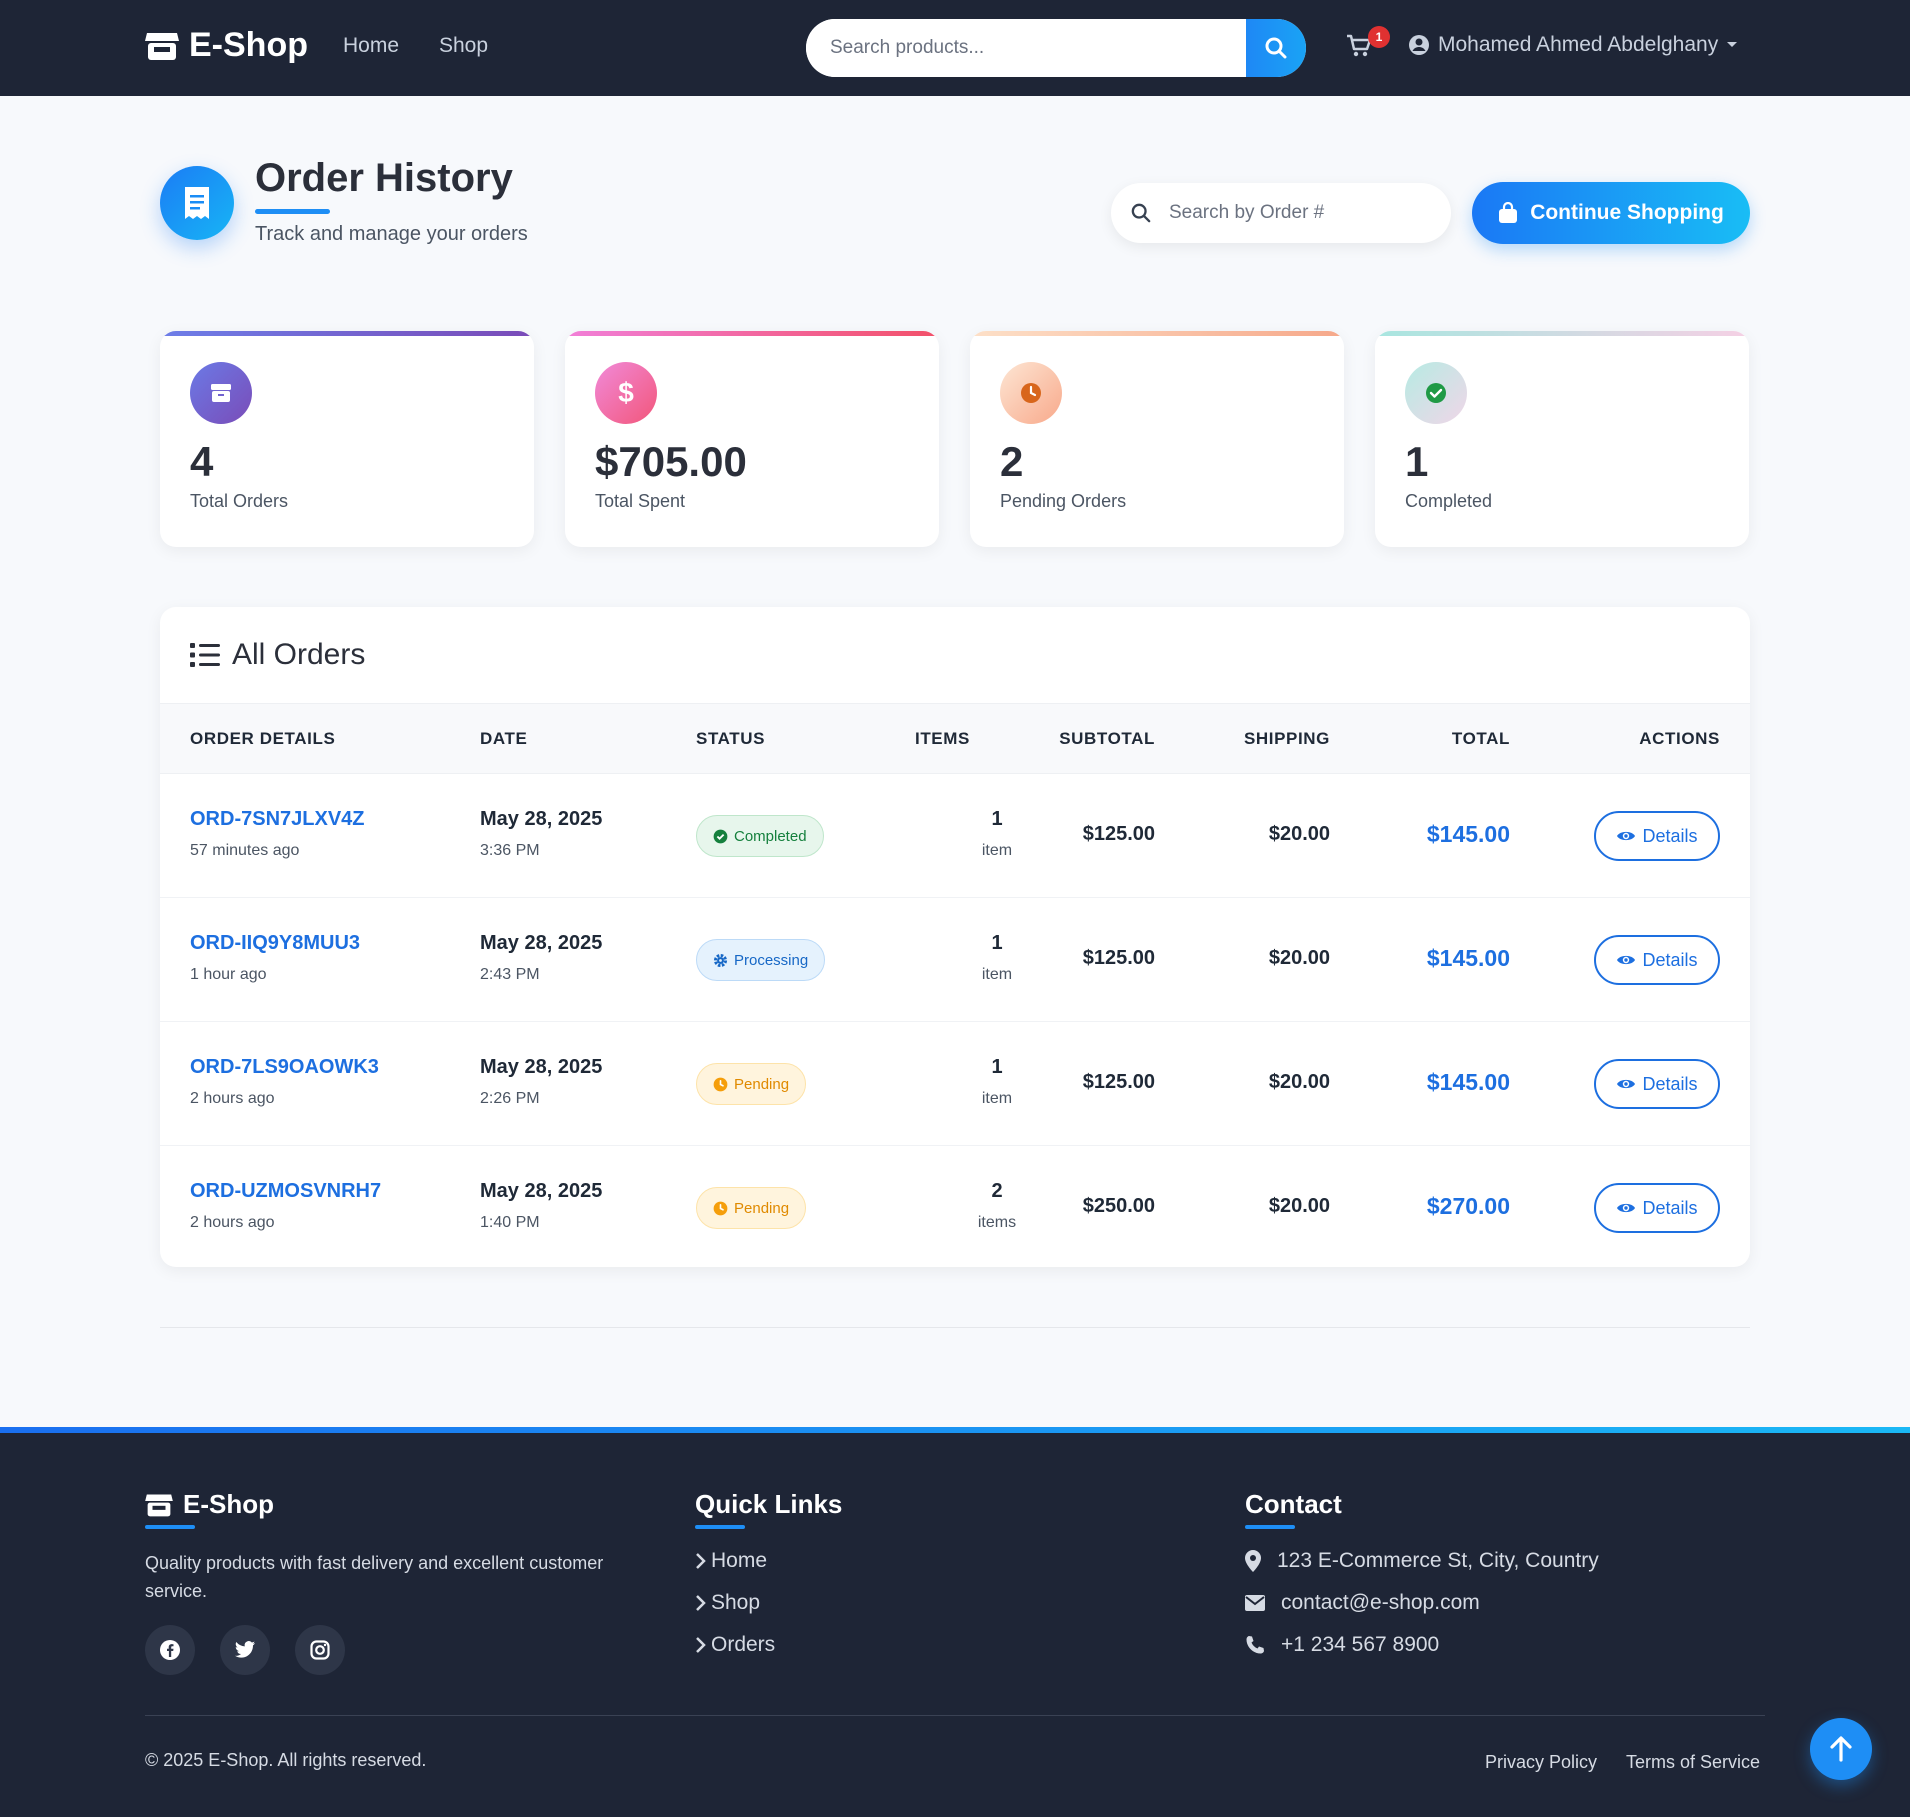 The height and width of the screenshot is (1817, 1910). I want to click on page-subtitle: Track and manage your orders, so click(391, 234).